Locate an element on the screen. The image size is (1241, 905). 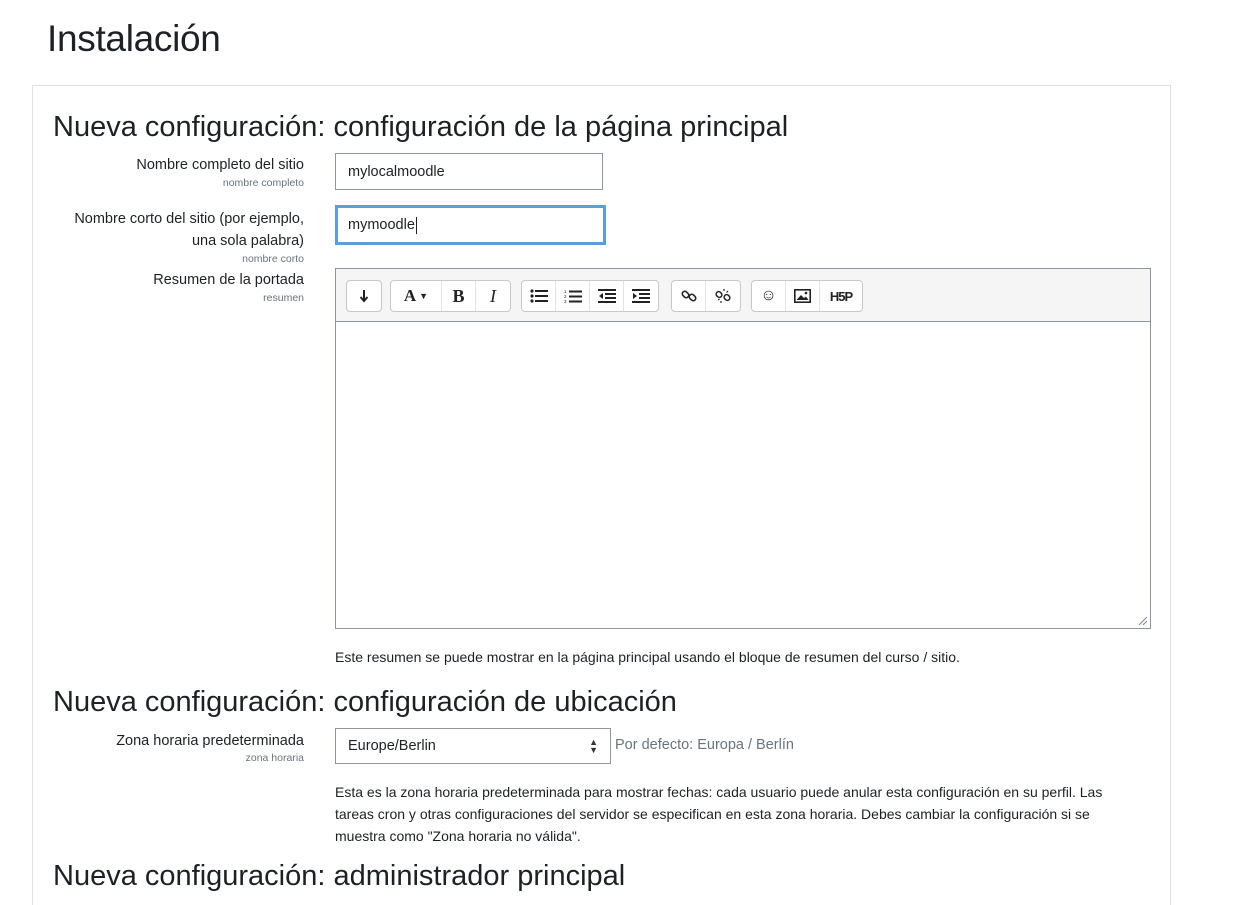
timezone-help-line-3: muestra como "Zona horaria no válida". is located at coordinates (458, 836).